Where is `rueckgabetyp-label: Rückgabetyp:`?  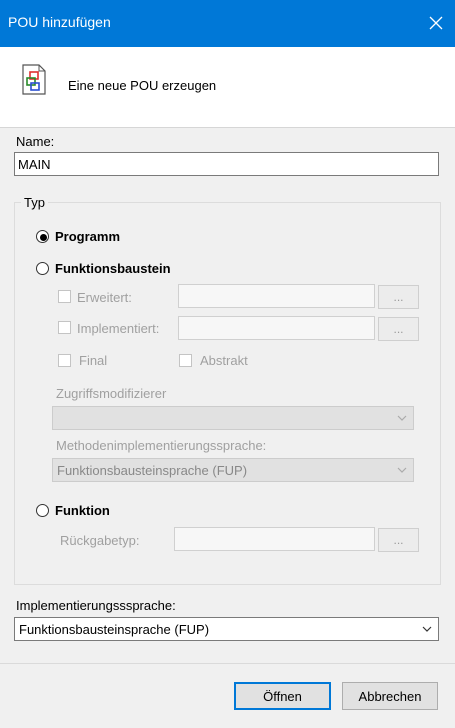 rueckgabetyp-label: Rückgabetyp: is located at coordinates (100, 540).